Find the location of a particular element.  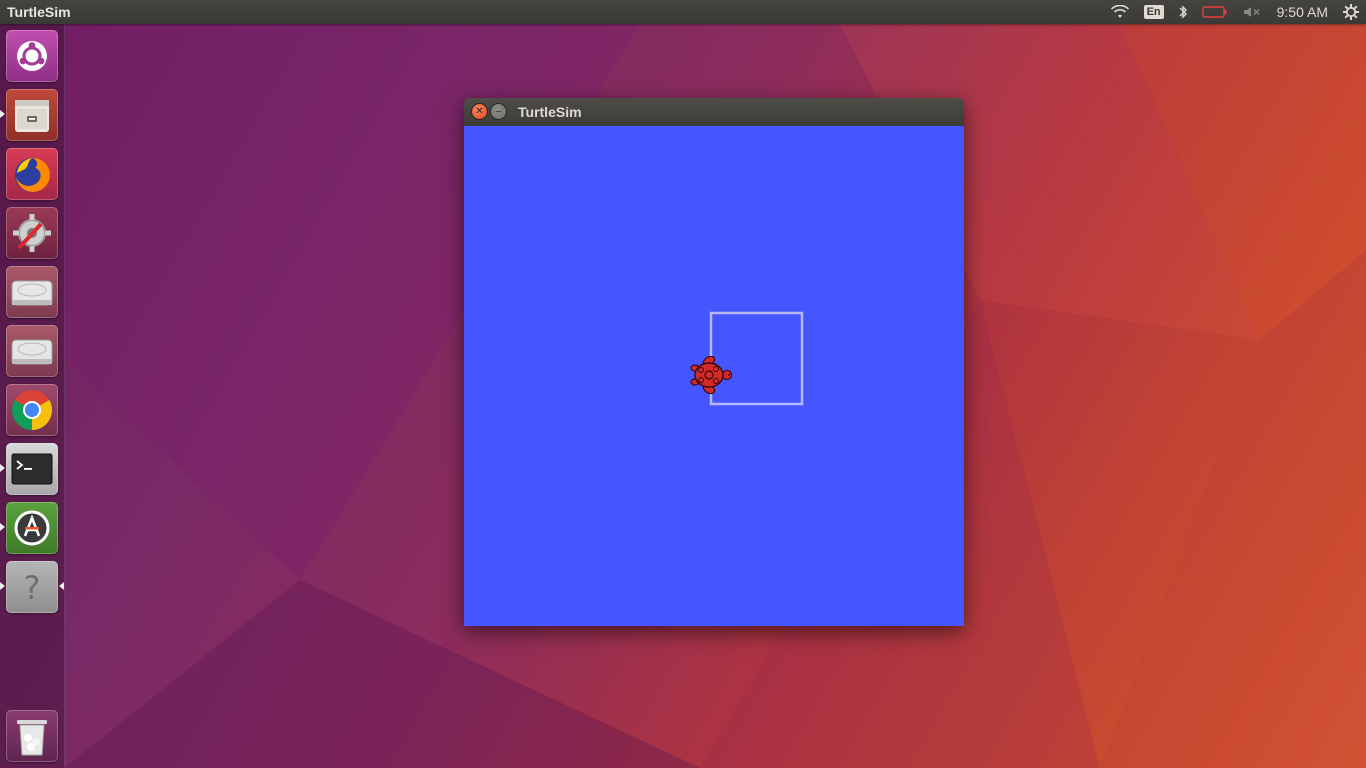

language-label: En is located at coordinates (1153, 12).